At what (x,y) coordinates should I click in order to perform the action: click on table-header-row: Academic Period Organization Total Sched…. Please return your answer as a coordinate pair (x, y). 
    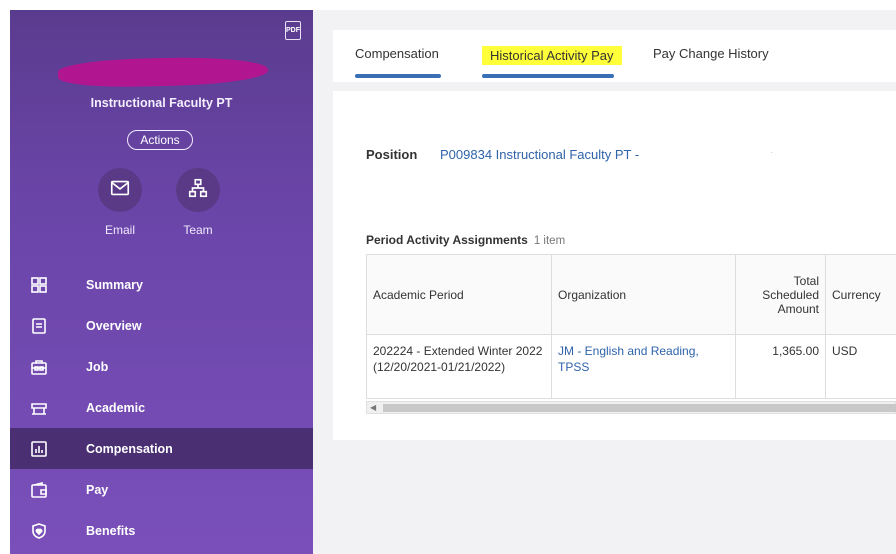
    Looking at the image, I should click on (631, 294).